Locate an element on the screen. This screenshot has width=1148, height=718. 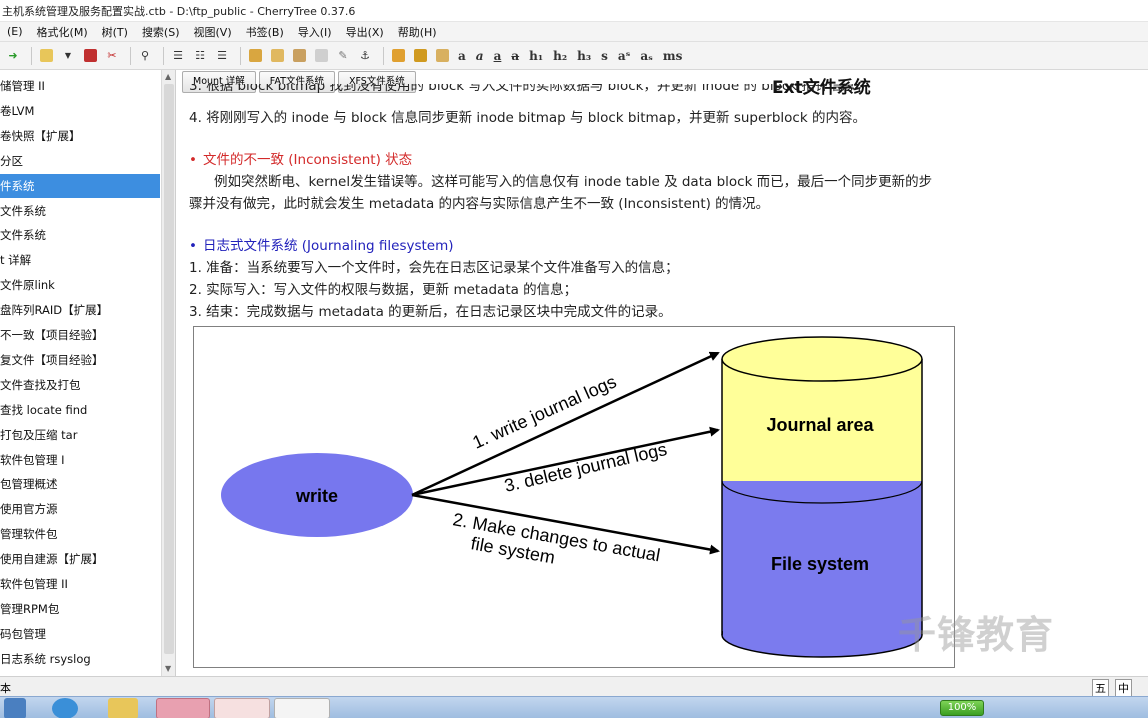
scroll-down-icon: ▼ is located at coordinates (168, 668).